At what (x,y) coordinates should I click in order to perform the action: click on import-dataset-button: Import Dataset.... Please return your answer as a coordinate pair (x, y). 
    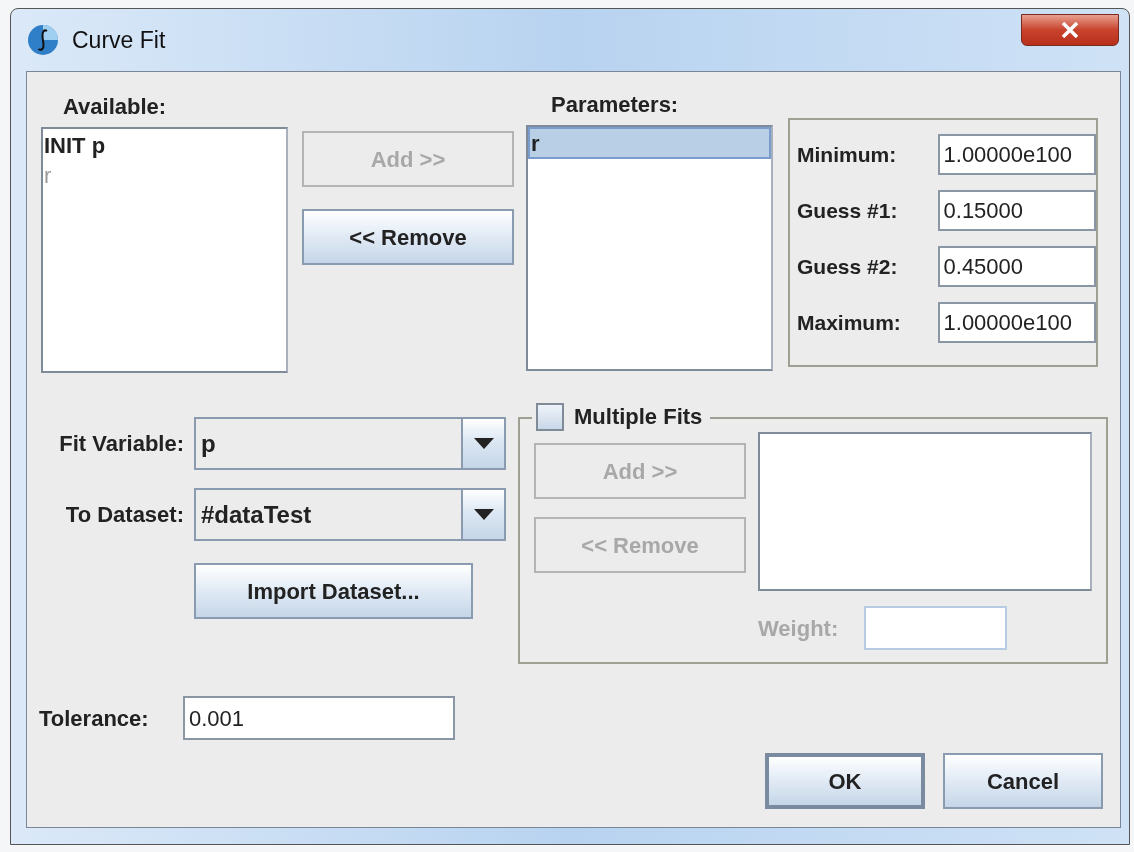
    Looking at the image, I should click on (333, 591).